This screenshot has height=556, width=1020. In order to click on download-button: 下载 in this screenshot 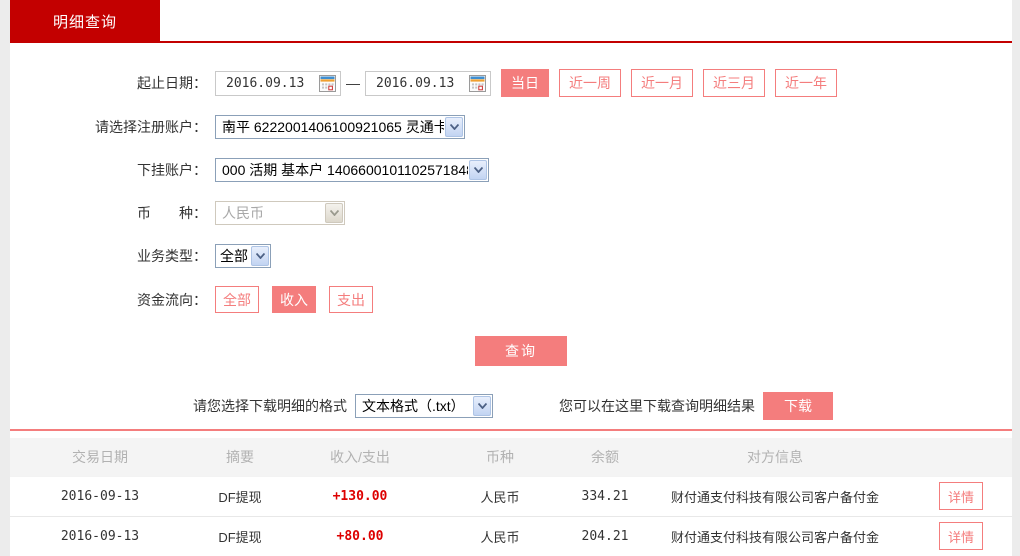, I will do `click(798, 406)`.